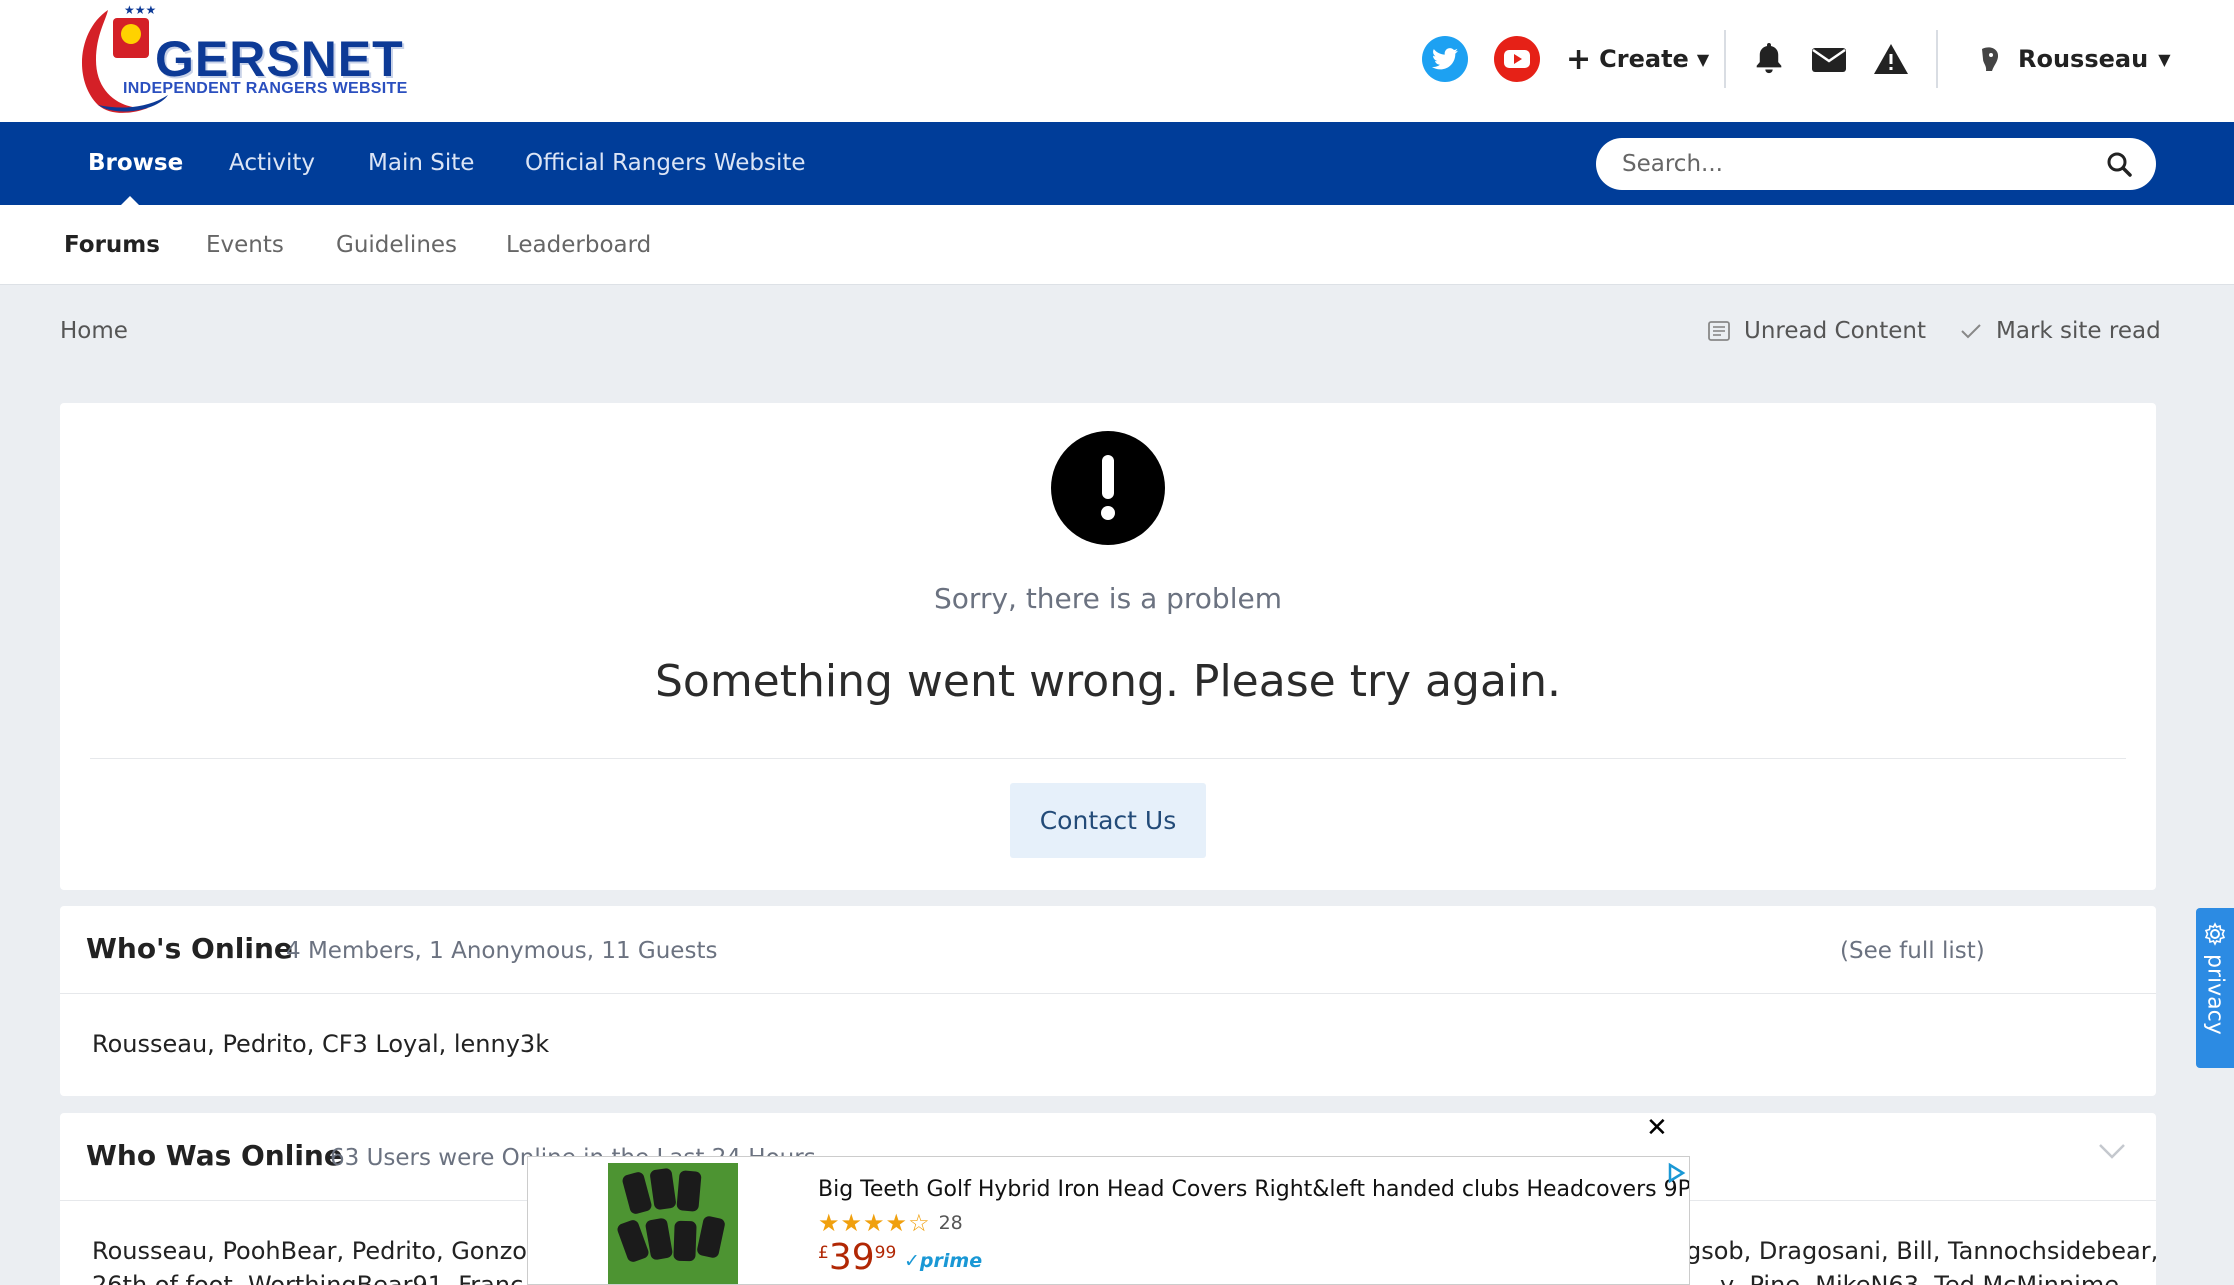 The width and height of the screenshot is (2234, 1285). I want to click on recent-members-list: 26th of foot, WorthingBear91, Franc Erg, so click(331, 1278).